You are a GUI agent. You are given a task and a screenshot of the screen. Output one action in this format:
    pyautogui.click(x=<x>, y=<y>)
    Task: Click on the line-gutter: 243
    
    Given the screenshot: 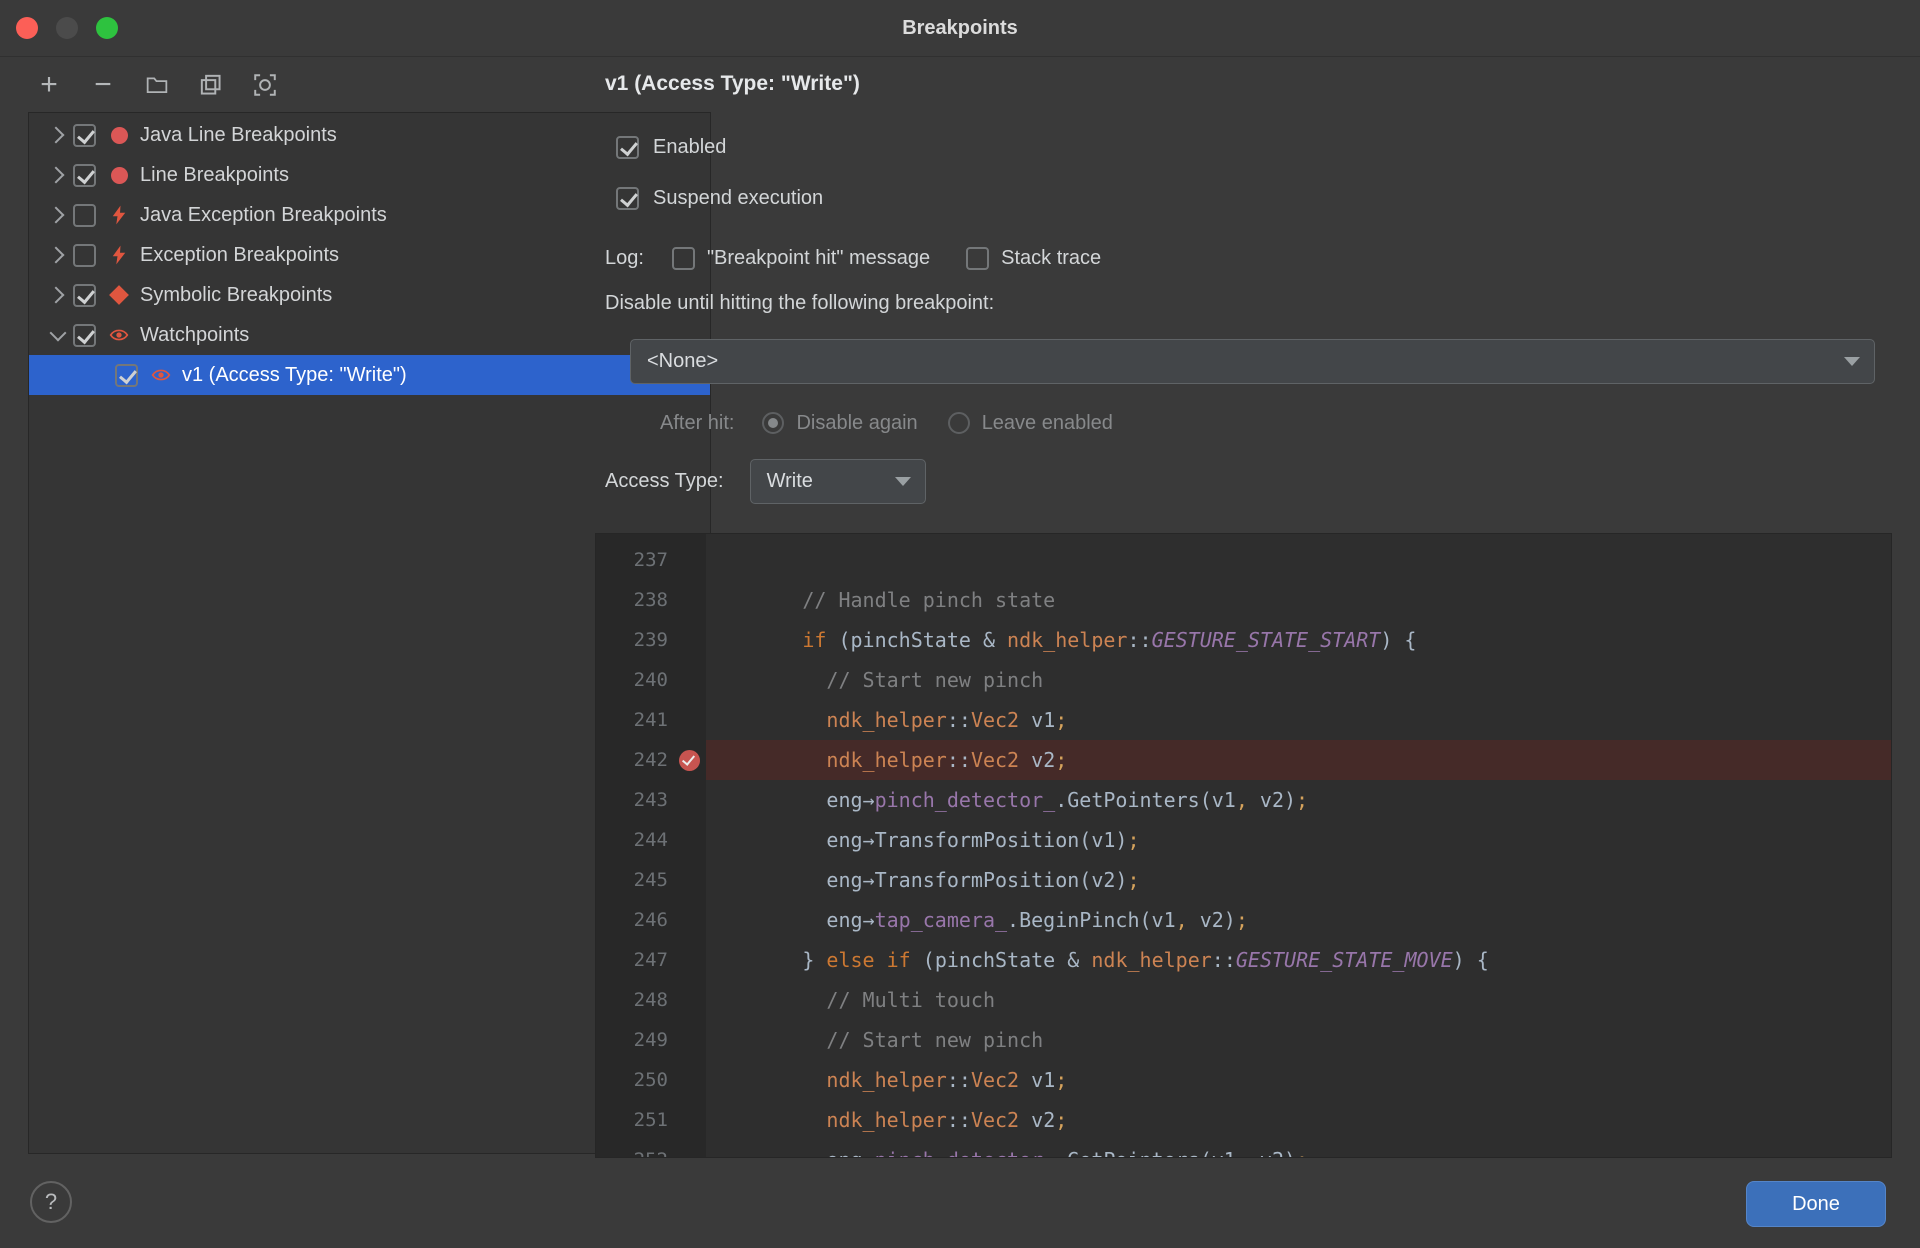 What is the action you would take?
    pyautogui.click(x=651, y=800)
    